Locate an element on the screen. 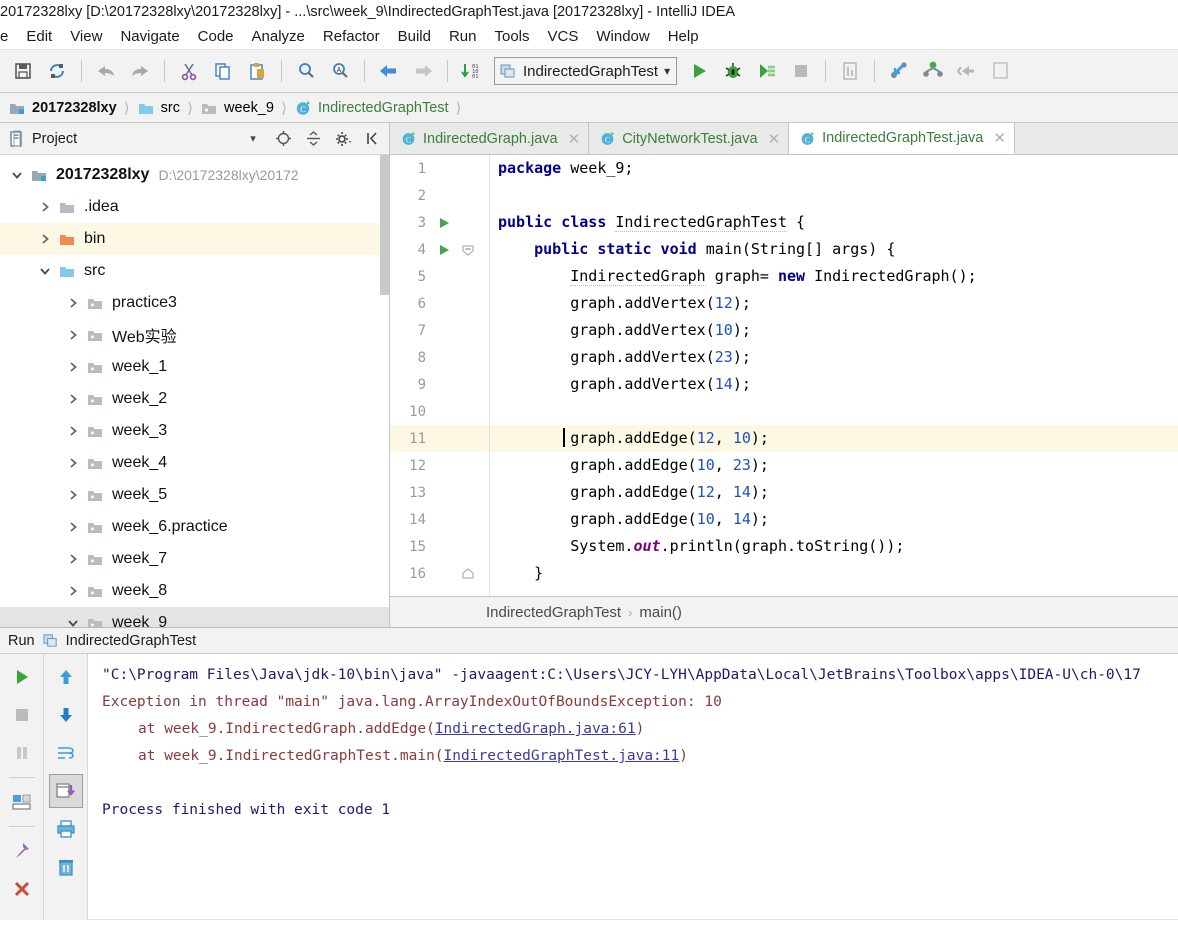 This screenshot has width=1178, height=925. tree-row-week-3: week_3 is located at coordinates (194, 431).